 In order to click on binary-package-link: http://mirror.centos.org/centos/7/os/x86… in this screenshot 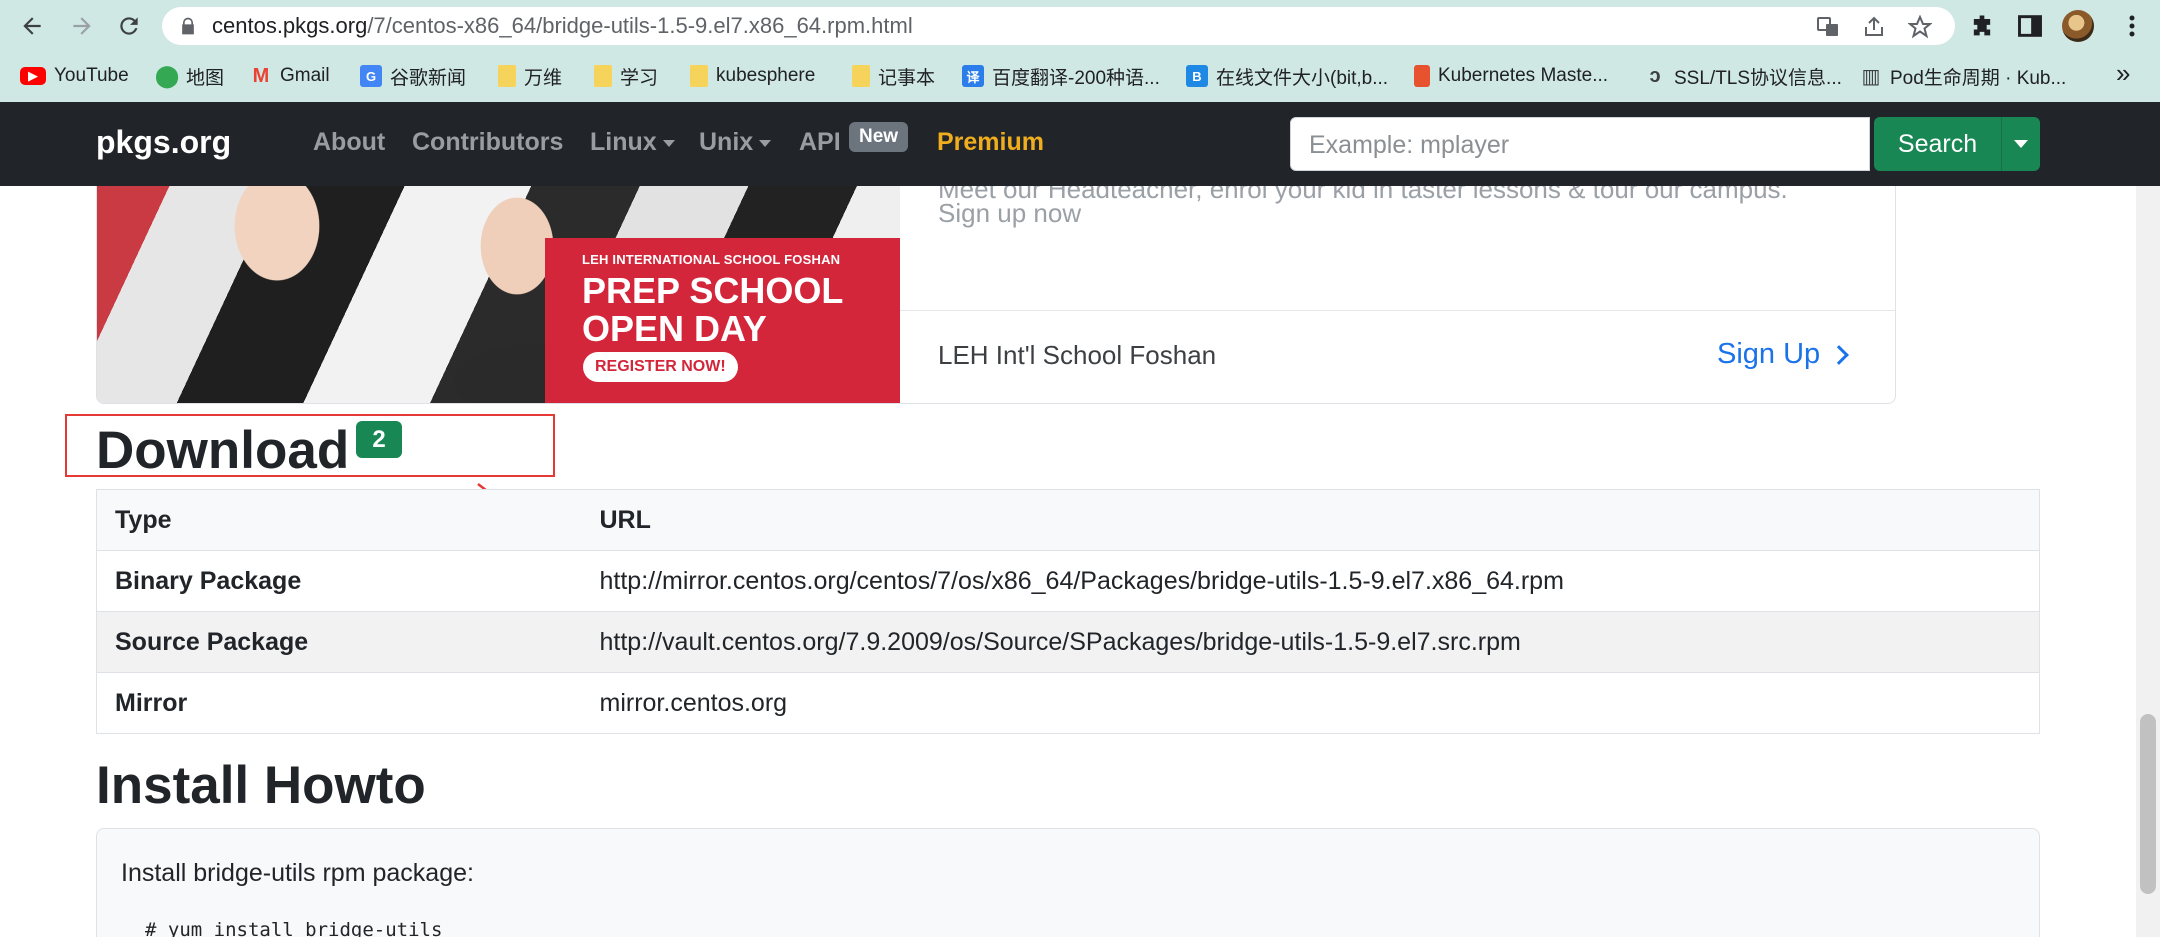, I will do `click(1310, 581)`.